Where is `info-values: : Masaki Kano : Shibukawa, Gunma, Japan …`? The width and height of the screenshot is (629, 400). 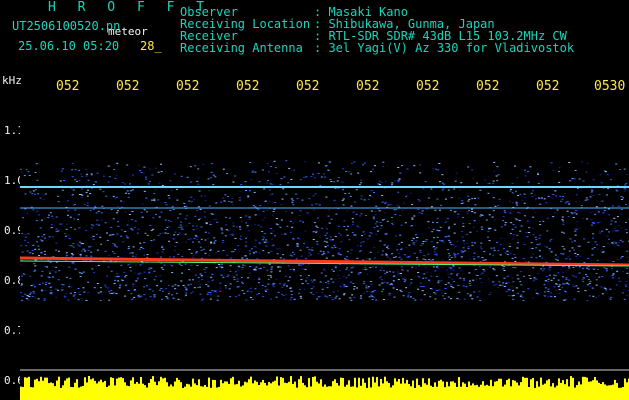 info-values: : Masaki Kano : Shibukawa, Gunma, Japan … is located at coordinates (444, 30).